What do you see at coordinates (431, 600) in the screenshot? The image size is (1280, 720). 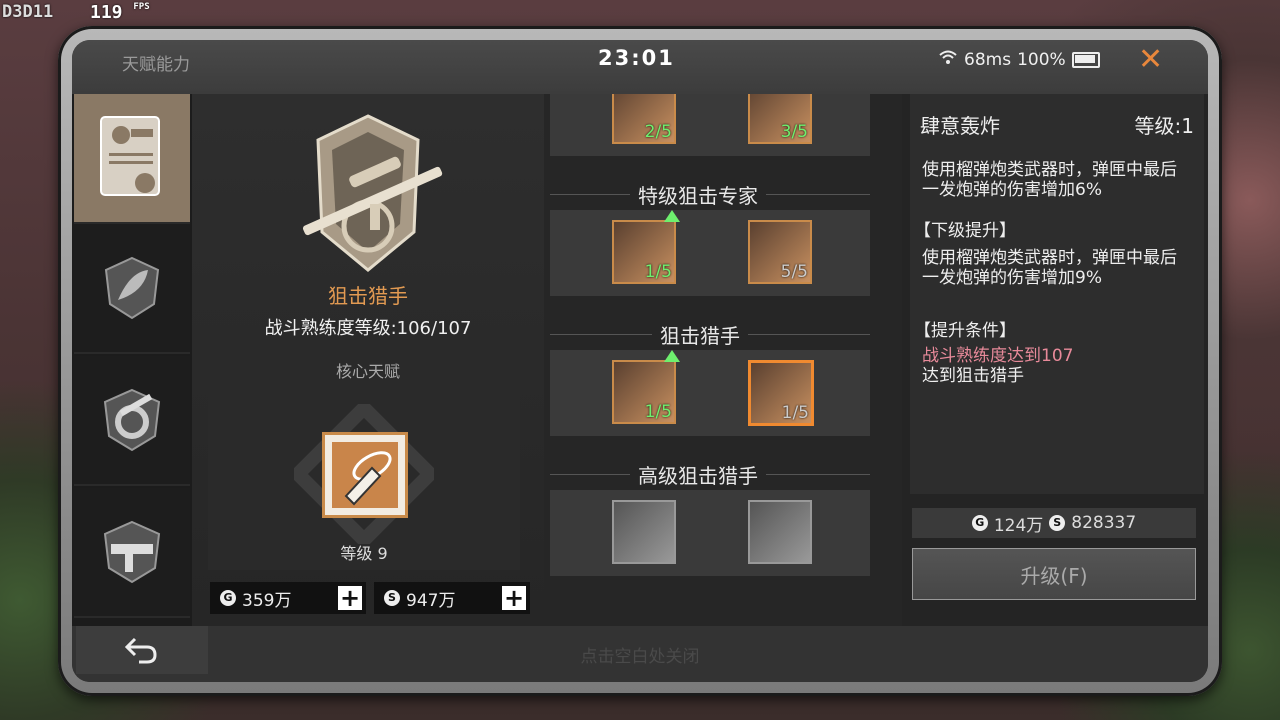 I see `silver-amount: 947万` at bounding box center [431, 600].